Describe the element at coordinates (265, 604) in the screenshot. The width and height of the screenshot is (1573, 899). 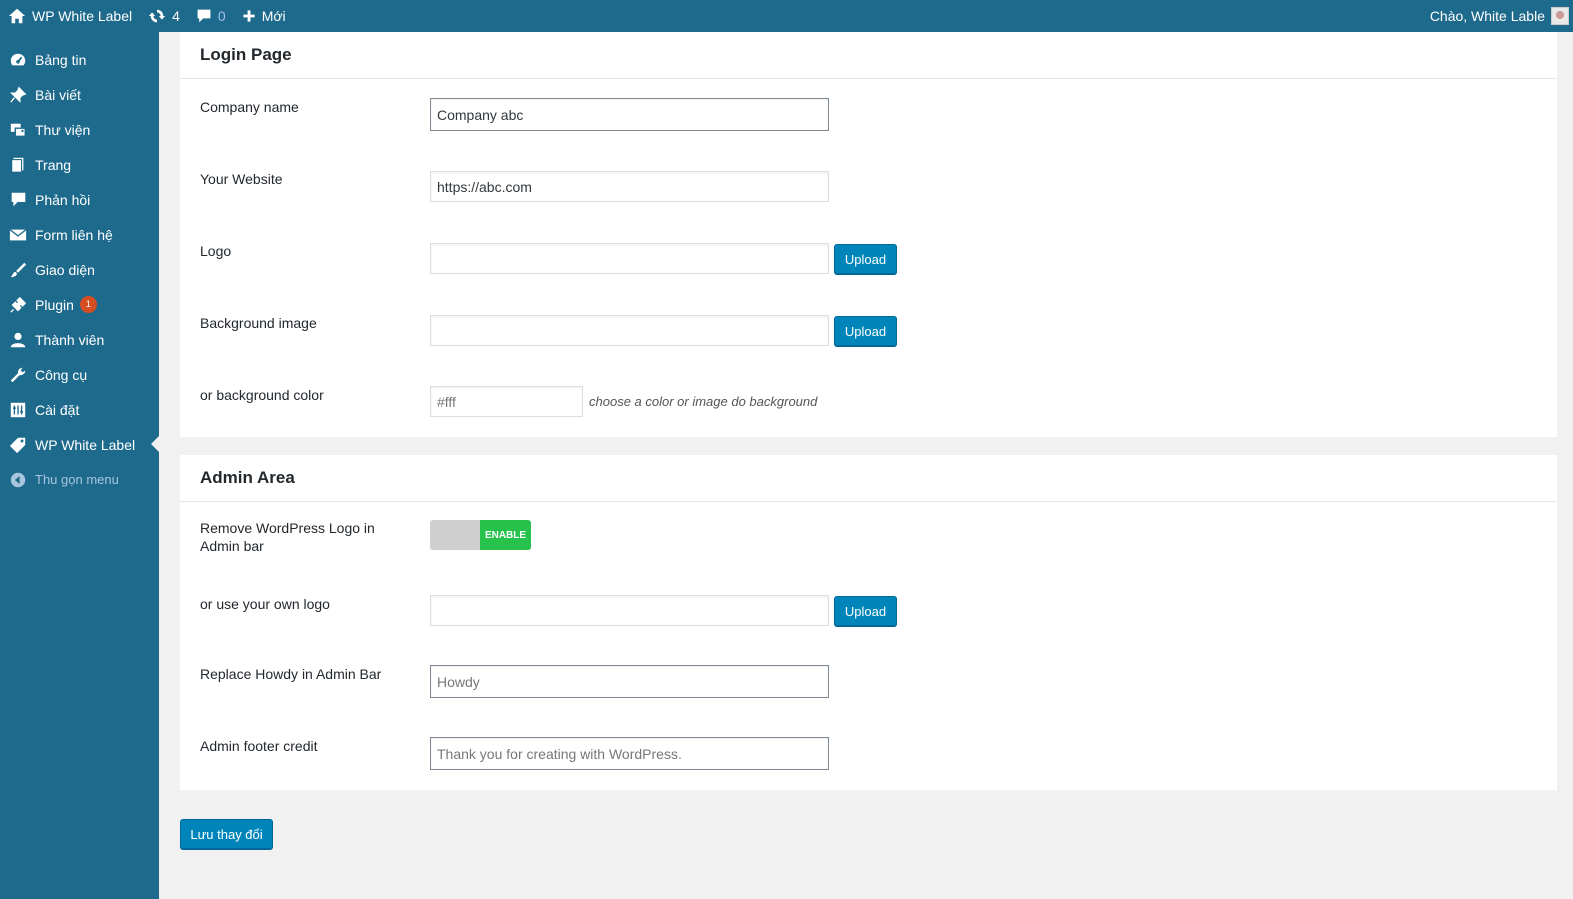
I see `own-logo-label: or use your own logo` at that location.